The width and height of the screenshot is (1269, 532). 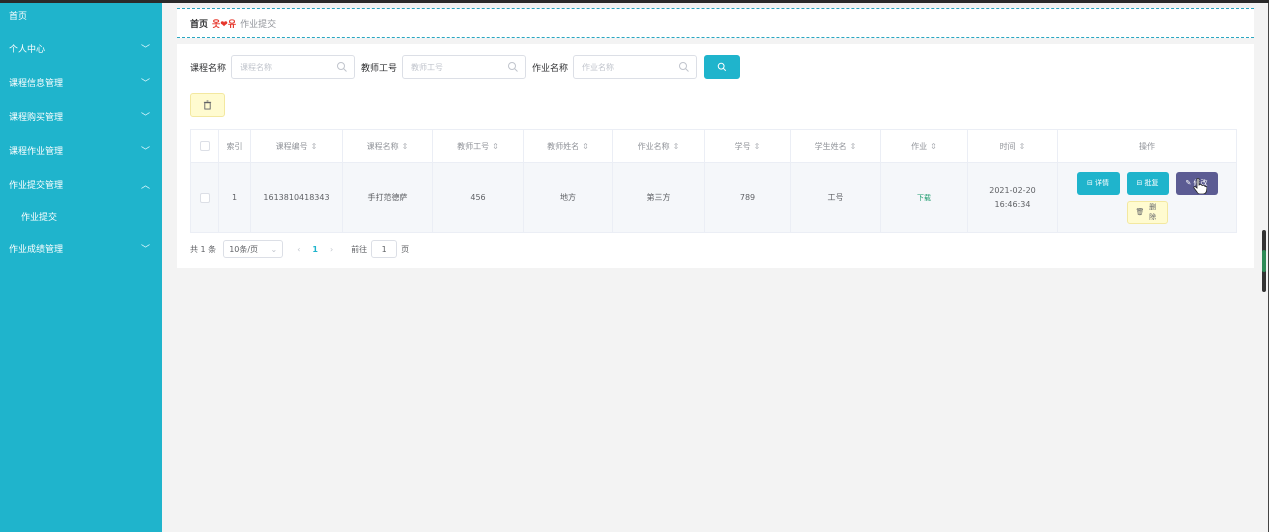 I want to click on search-button, so click(x=722, y=67).